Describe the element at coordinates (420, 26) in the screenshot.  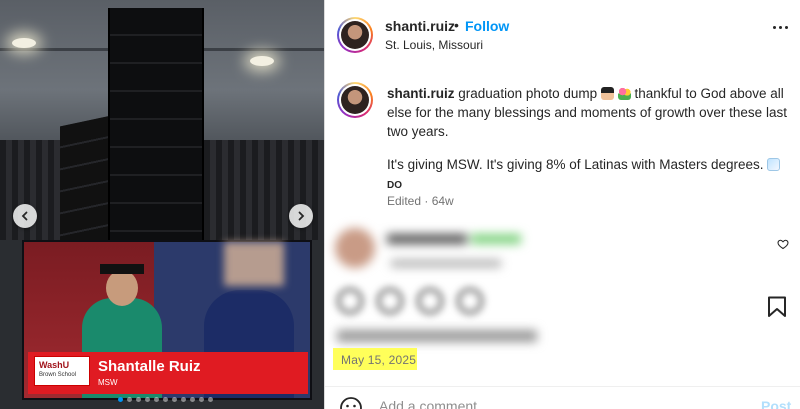
I see `author-username: shanti.ruiz` at that location.